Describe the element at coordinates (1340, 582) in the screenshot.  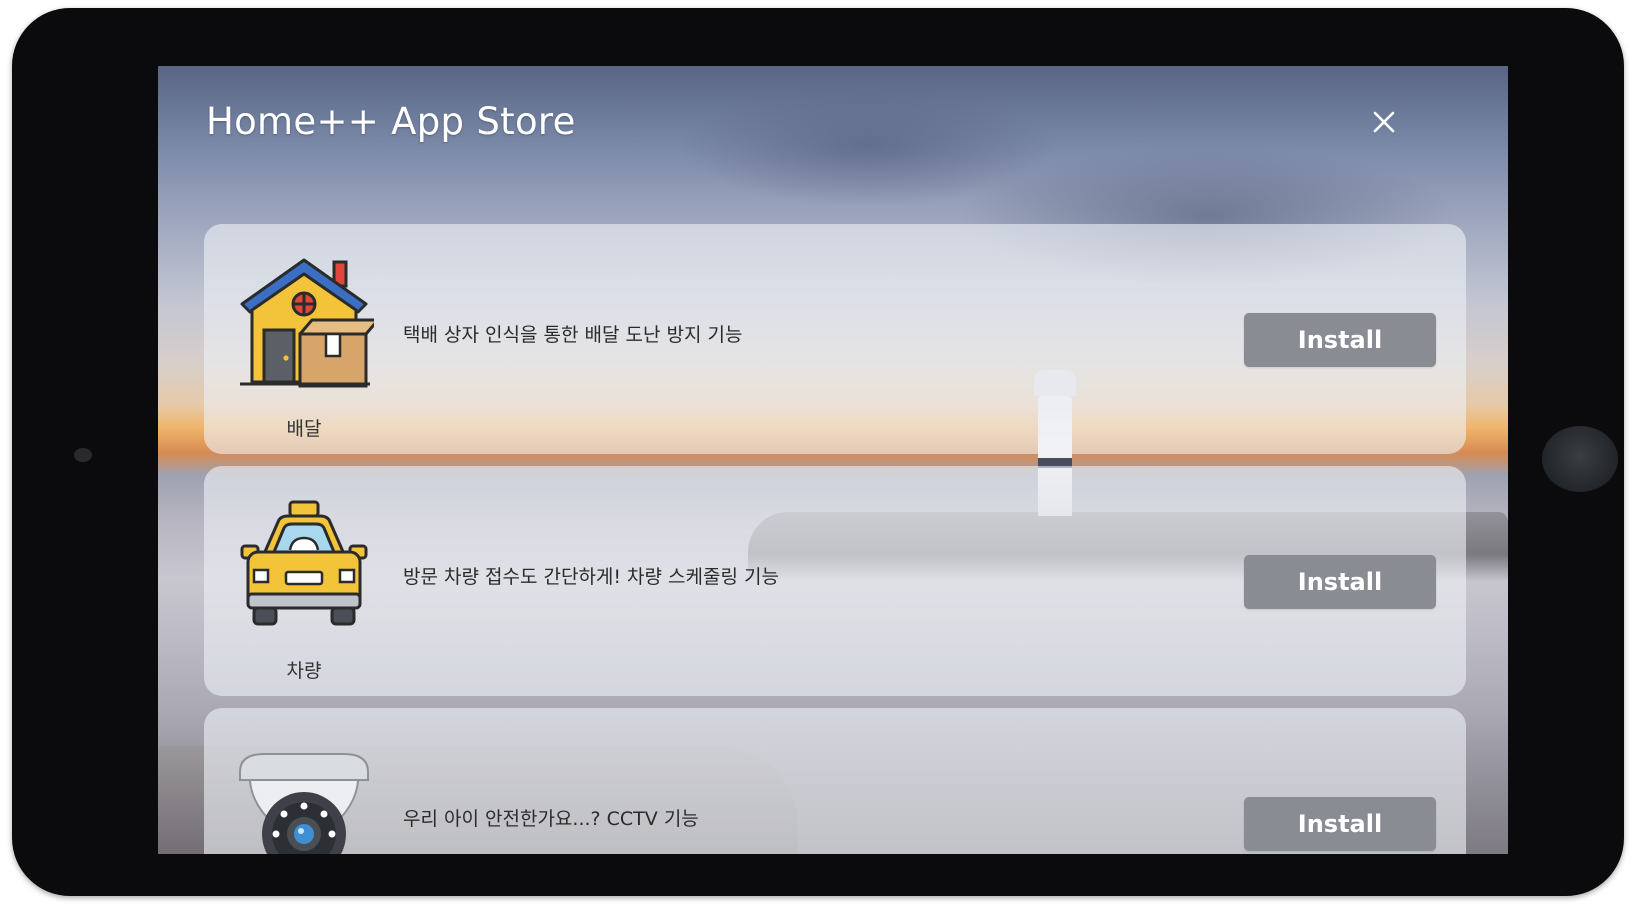
I see `install-button-vehicle: Install` at that location.